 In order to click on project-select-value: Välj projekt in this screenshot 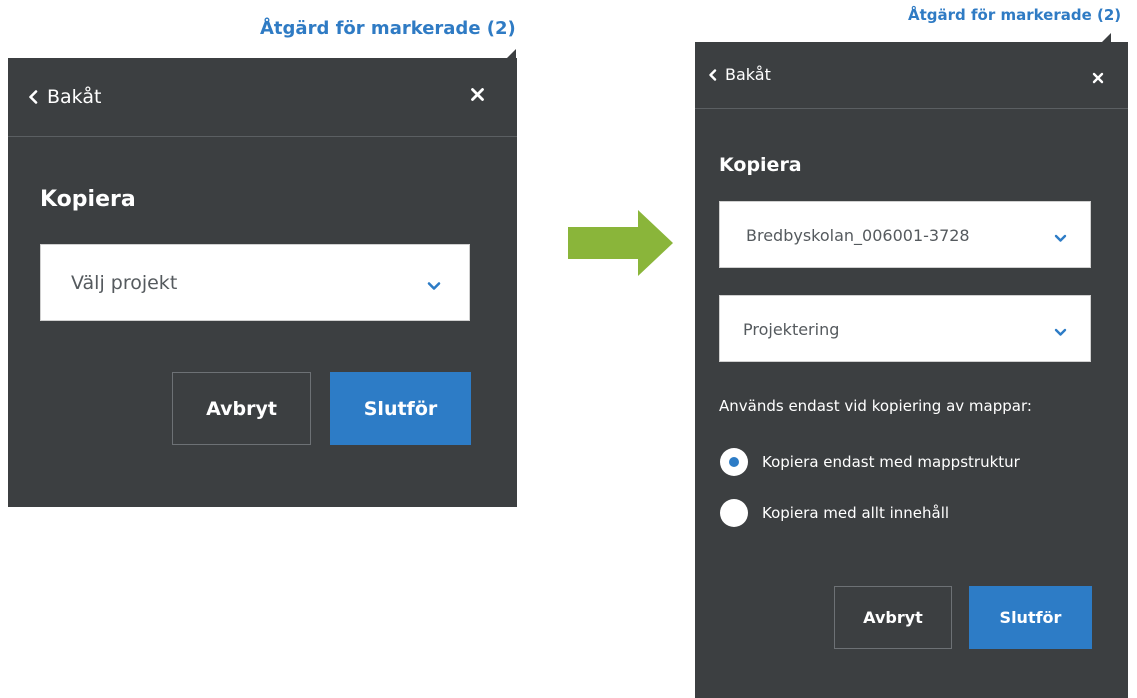, I will do `click(124, 283)`.